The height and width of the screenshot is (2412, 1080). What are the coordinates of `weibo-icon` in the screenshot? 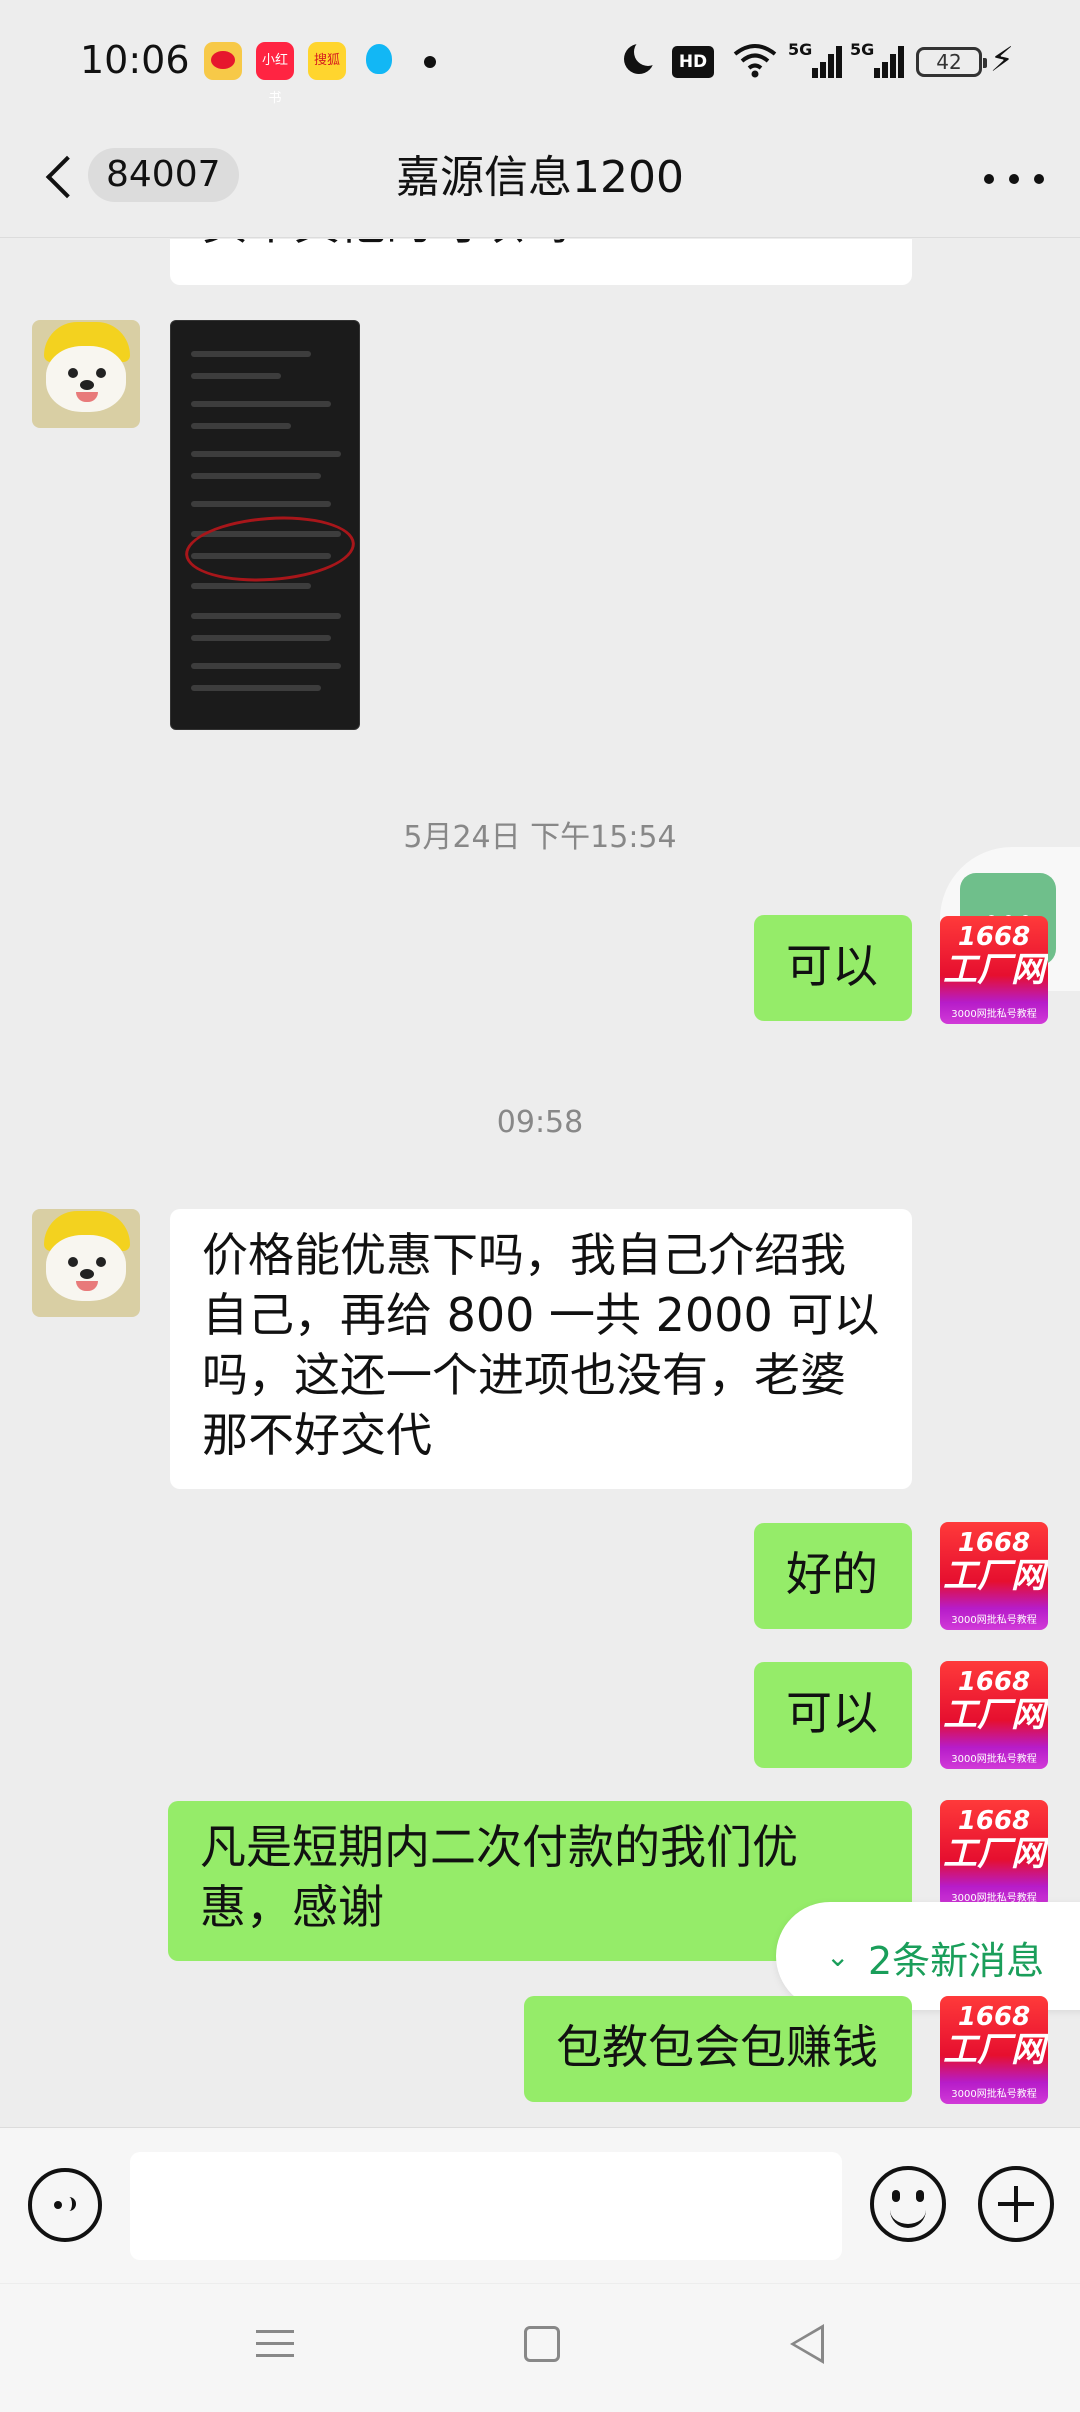 It's located at (223, 61).